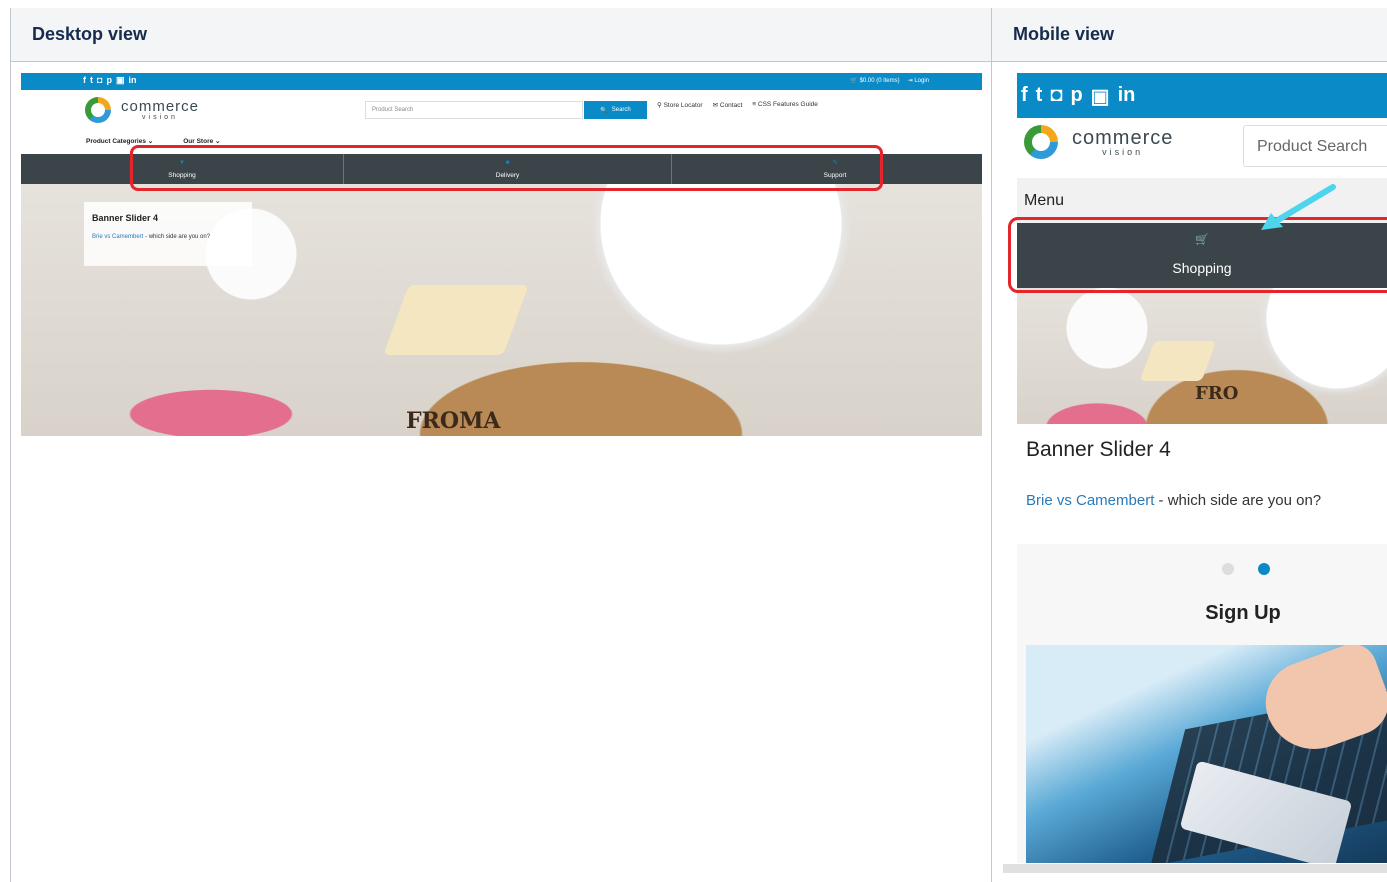 This screenshot has width=1387, height=882. I want to click on store-locator-link: ⚲ Store Locator, so click(680, 105).